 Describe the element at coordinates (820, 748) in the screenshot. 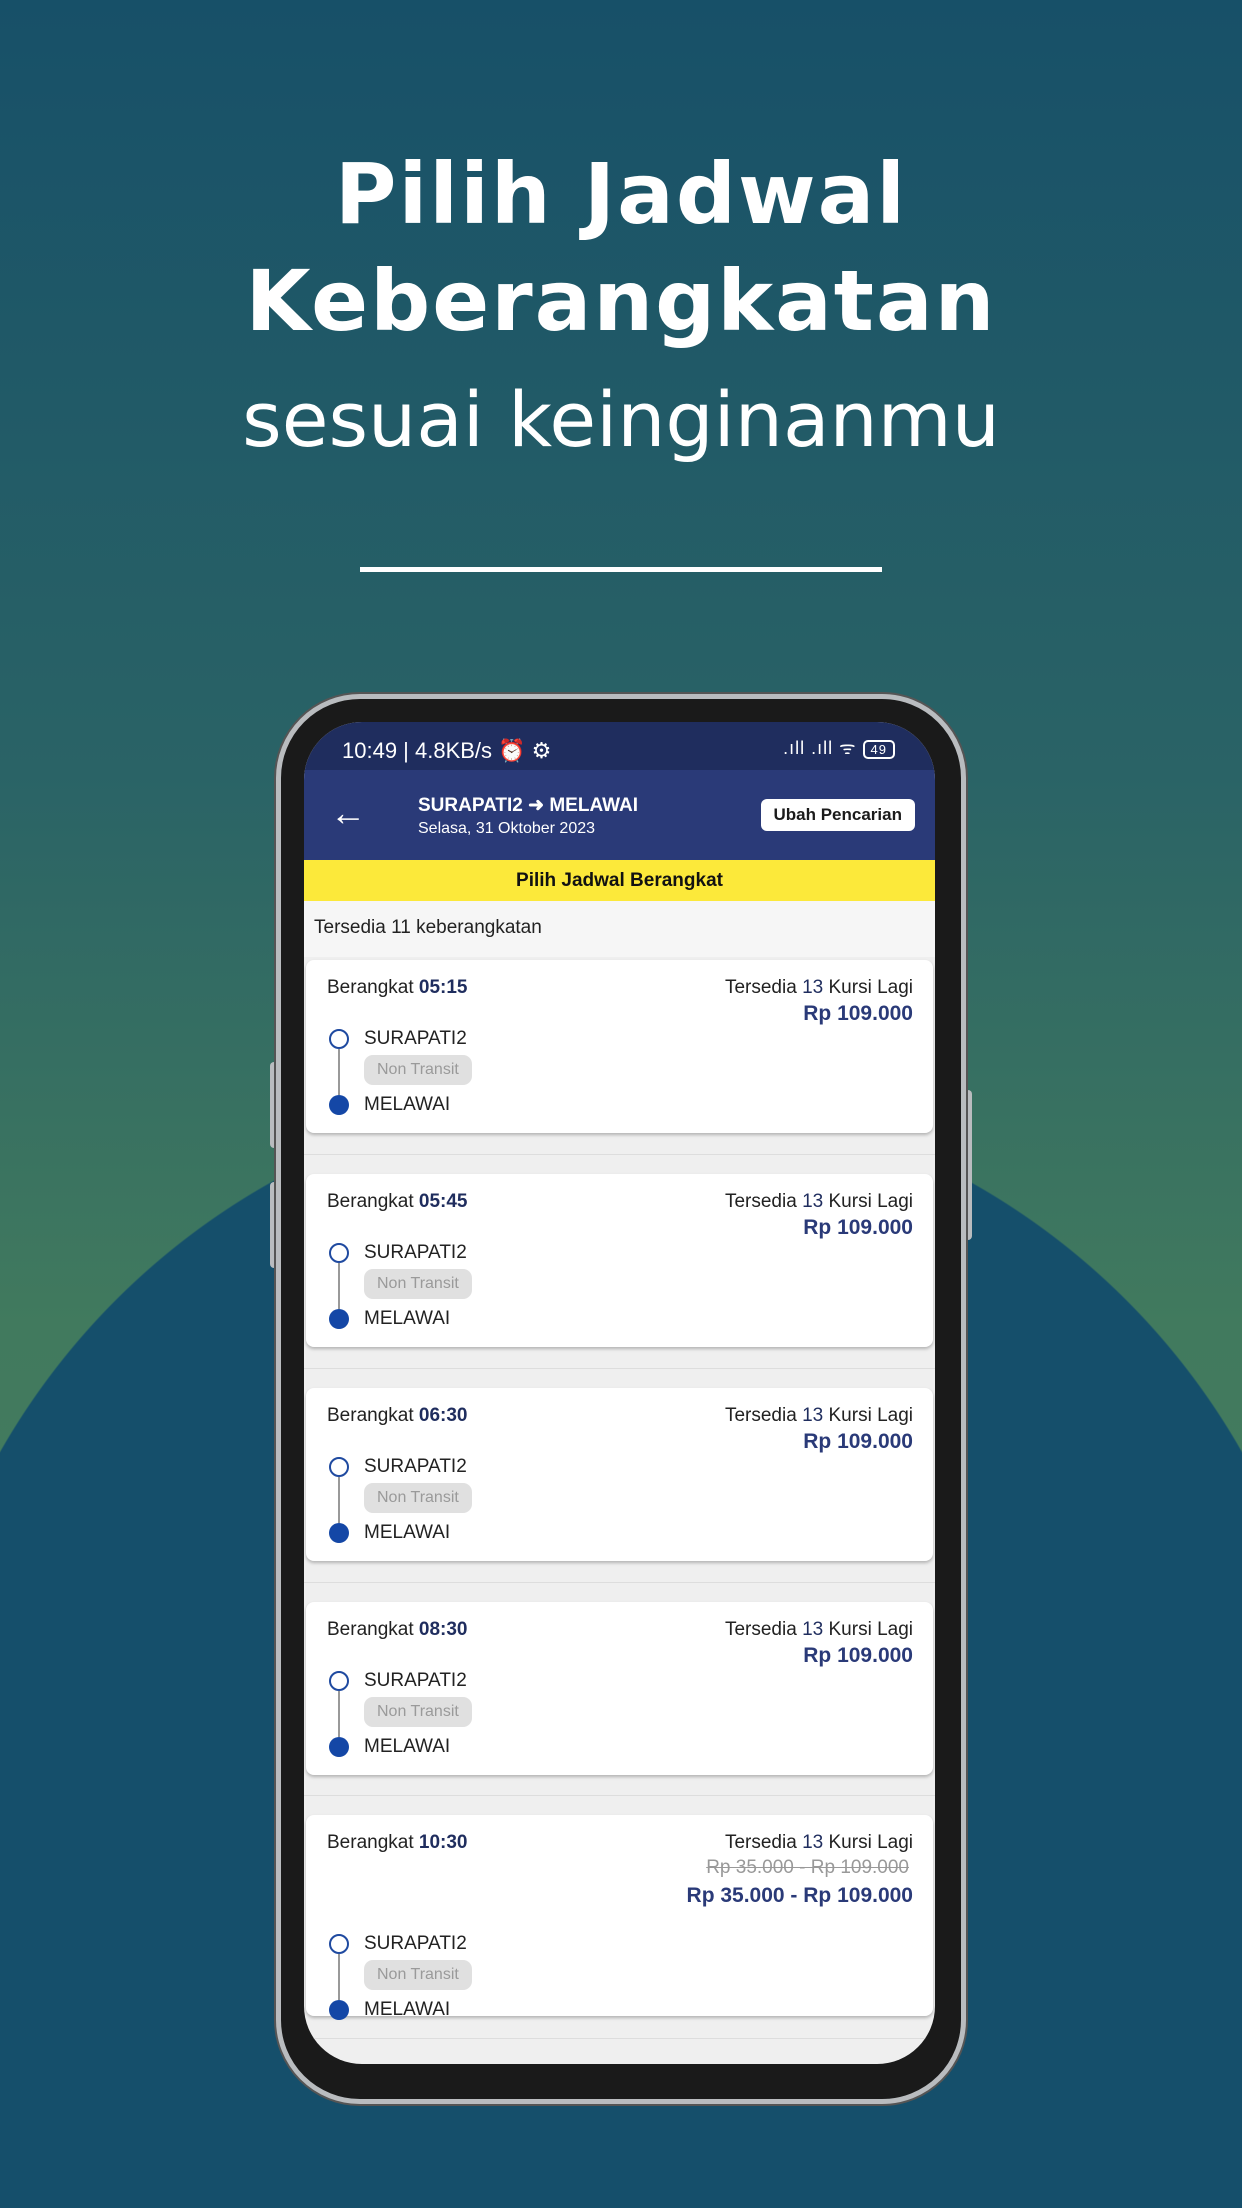

I see `signal-wifi-icon: .ıll .ıll ᯤ` at that location.